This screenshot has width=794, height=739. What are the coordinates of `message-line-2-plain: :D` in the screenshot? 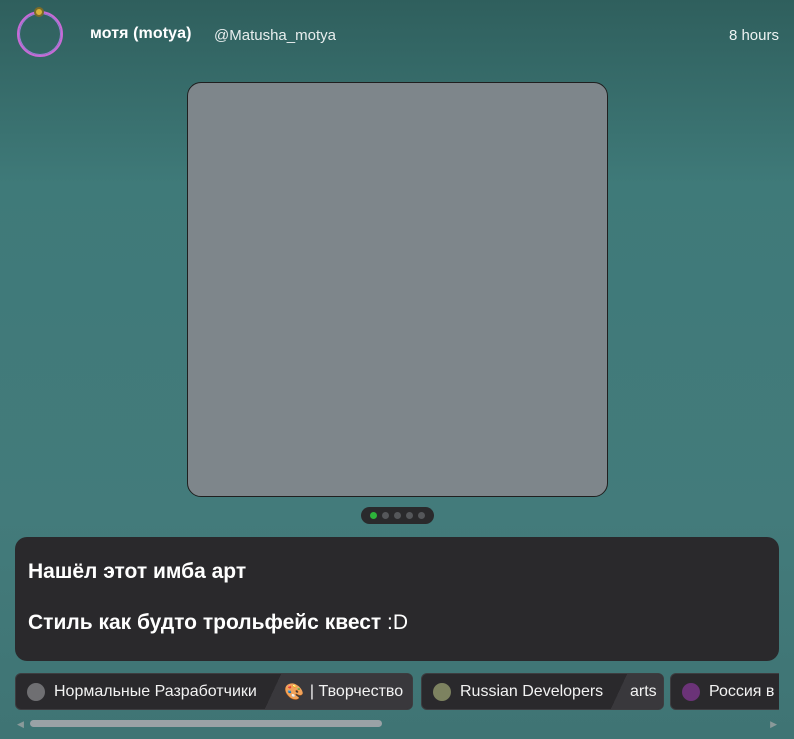 It's located at (395, 622).